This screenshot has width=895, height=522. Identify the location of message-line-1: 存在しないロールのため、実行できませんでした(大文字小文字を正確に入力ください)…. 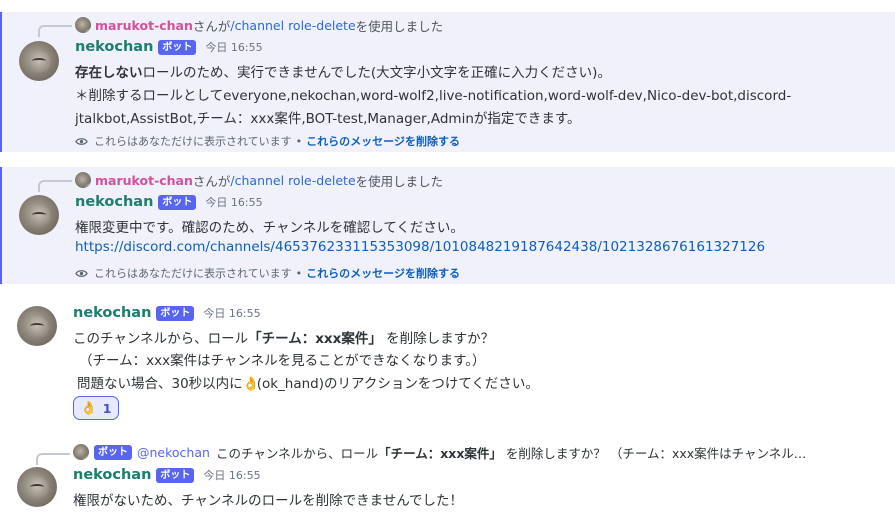
(343, 71).